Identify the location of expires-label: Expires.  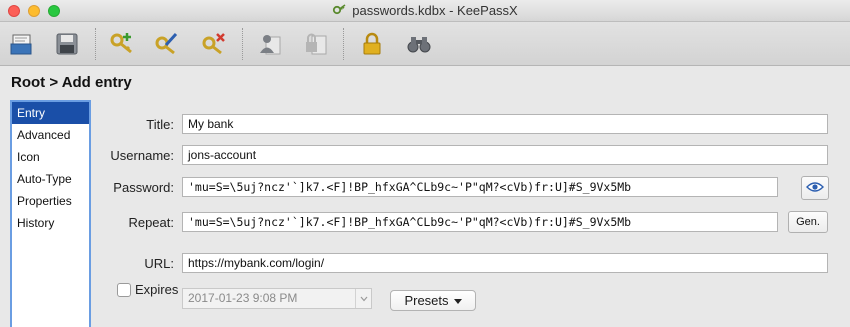
(157, 289).